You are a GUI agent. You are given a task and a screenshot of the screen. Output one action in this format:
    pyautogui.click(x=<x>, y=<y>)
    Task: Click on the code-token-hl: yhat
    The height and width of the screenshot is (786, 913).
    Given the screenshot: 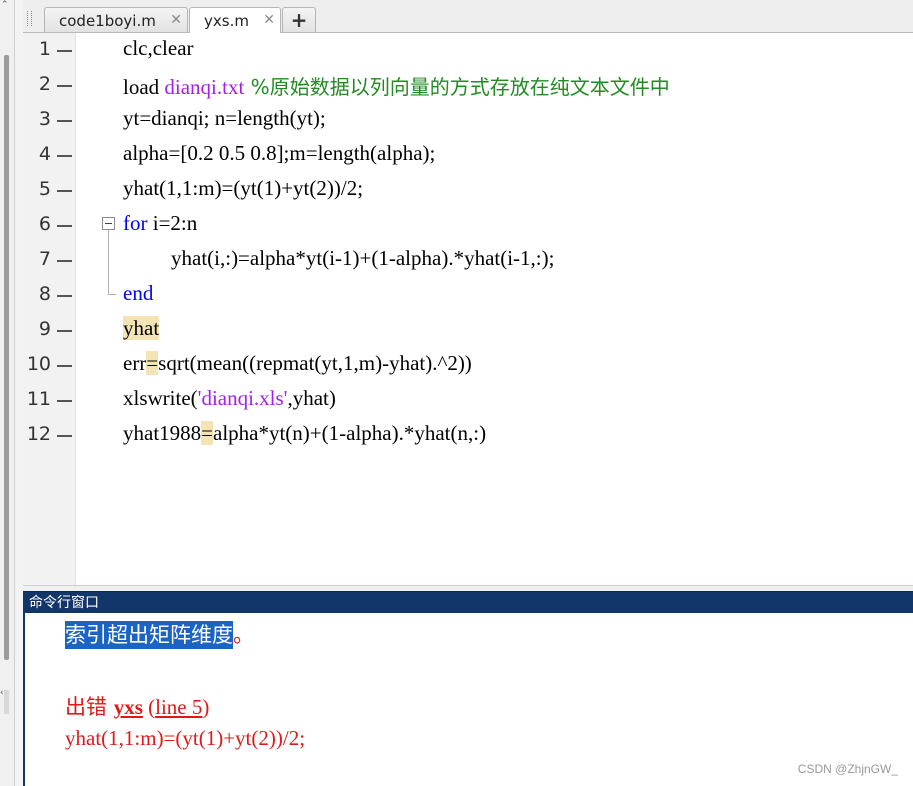 What is the action you would take?
    pyautogui.click(x=141, y=328)
    